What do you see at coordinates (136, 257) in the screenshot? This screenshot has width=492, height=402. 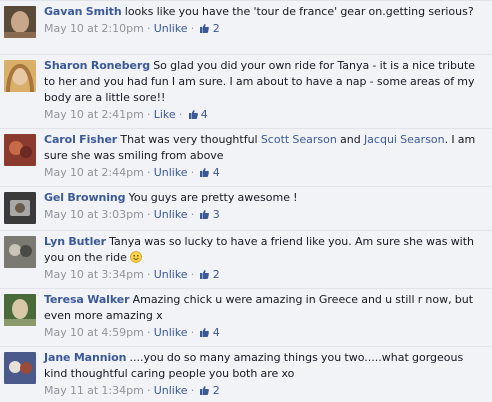 I see `smiley-icon` at bounding box center [136, 257].